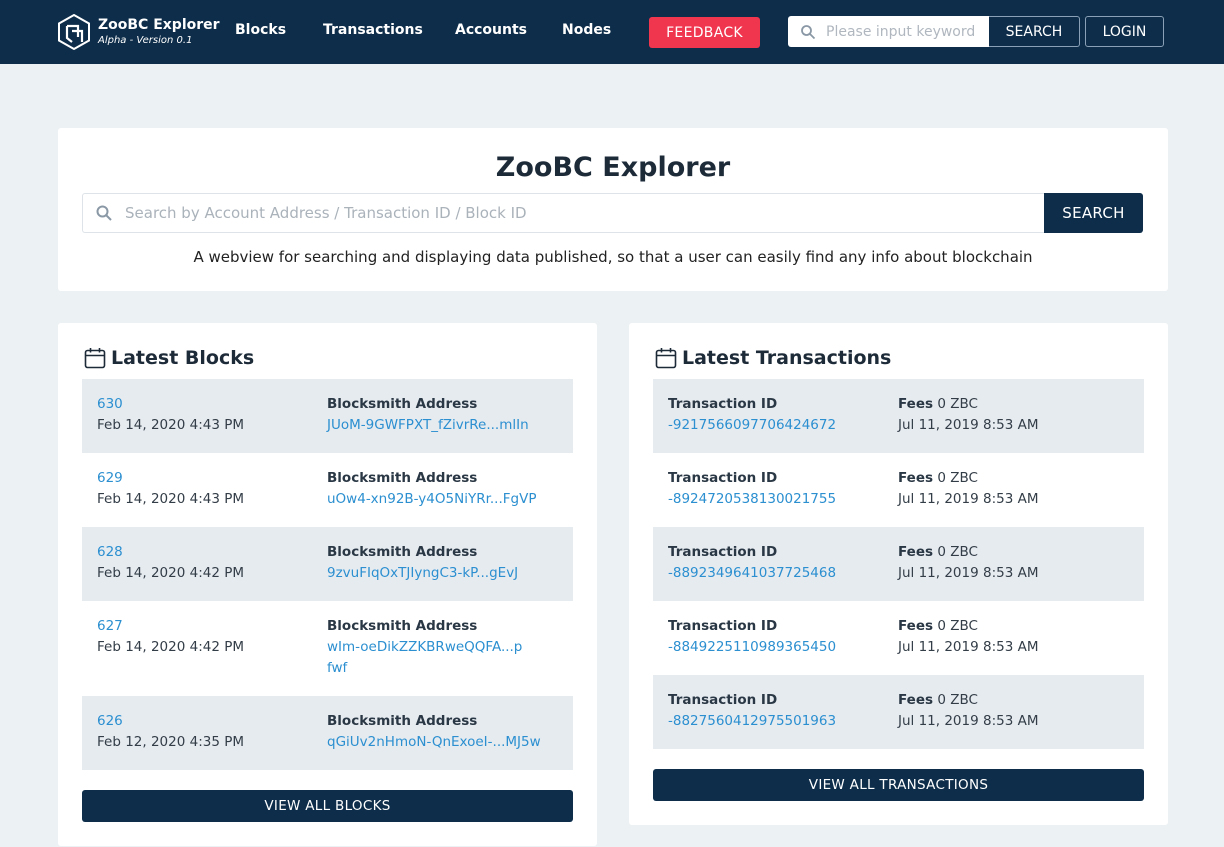  I want to click on header-search-input, so click(906, 31).